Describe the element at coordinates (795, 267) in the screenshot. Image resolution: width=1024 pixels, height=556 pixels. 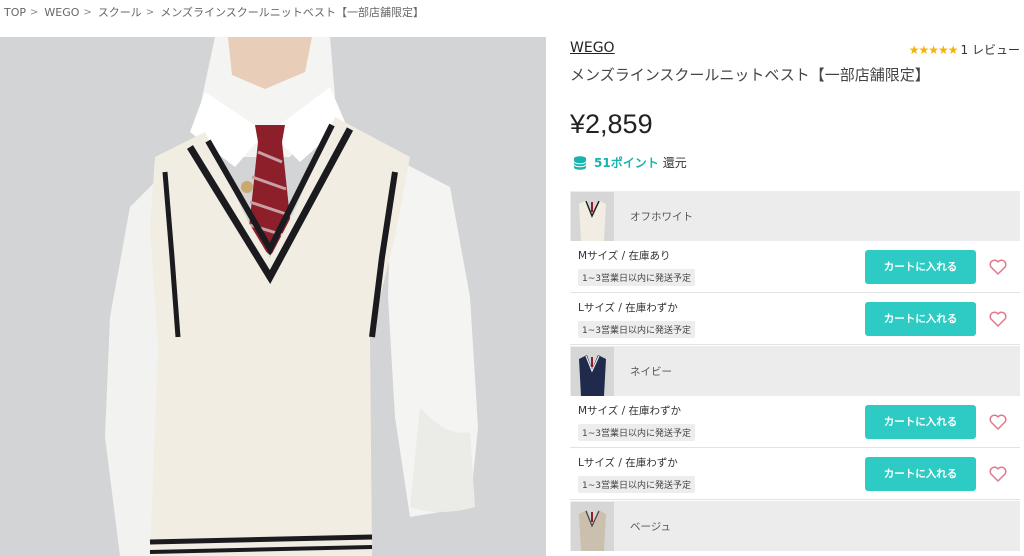
I see `size-row: Mサイズ / 在庫あり 1~3営業日以内に発送予定 カートに入れる` at that location.